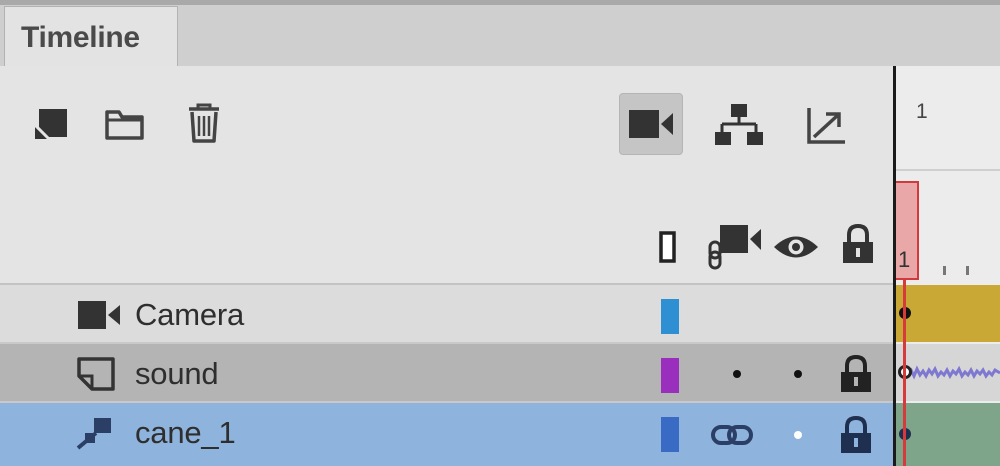 This screenshot has height=466, width=1000. What do you see at coordinates (125, 124) in the screenshot?
I see `new-folder-icon` at bounding box center [125, 124].